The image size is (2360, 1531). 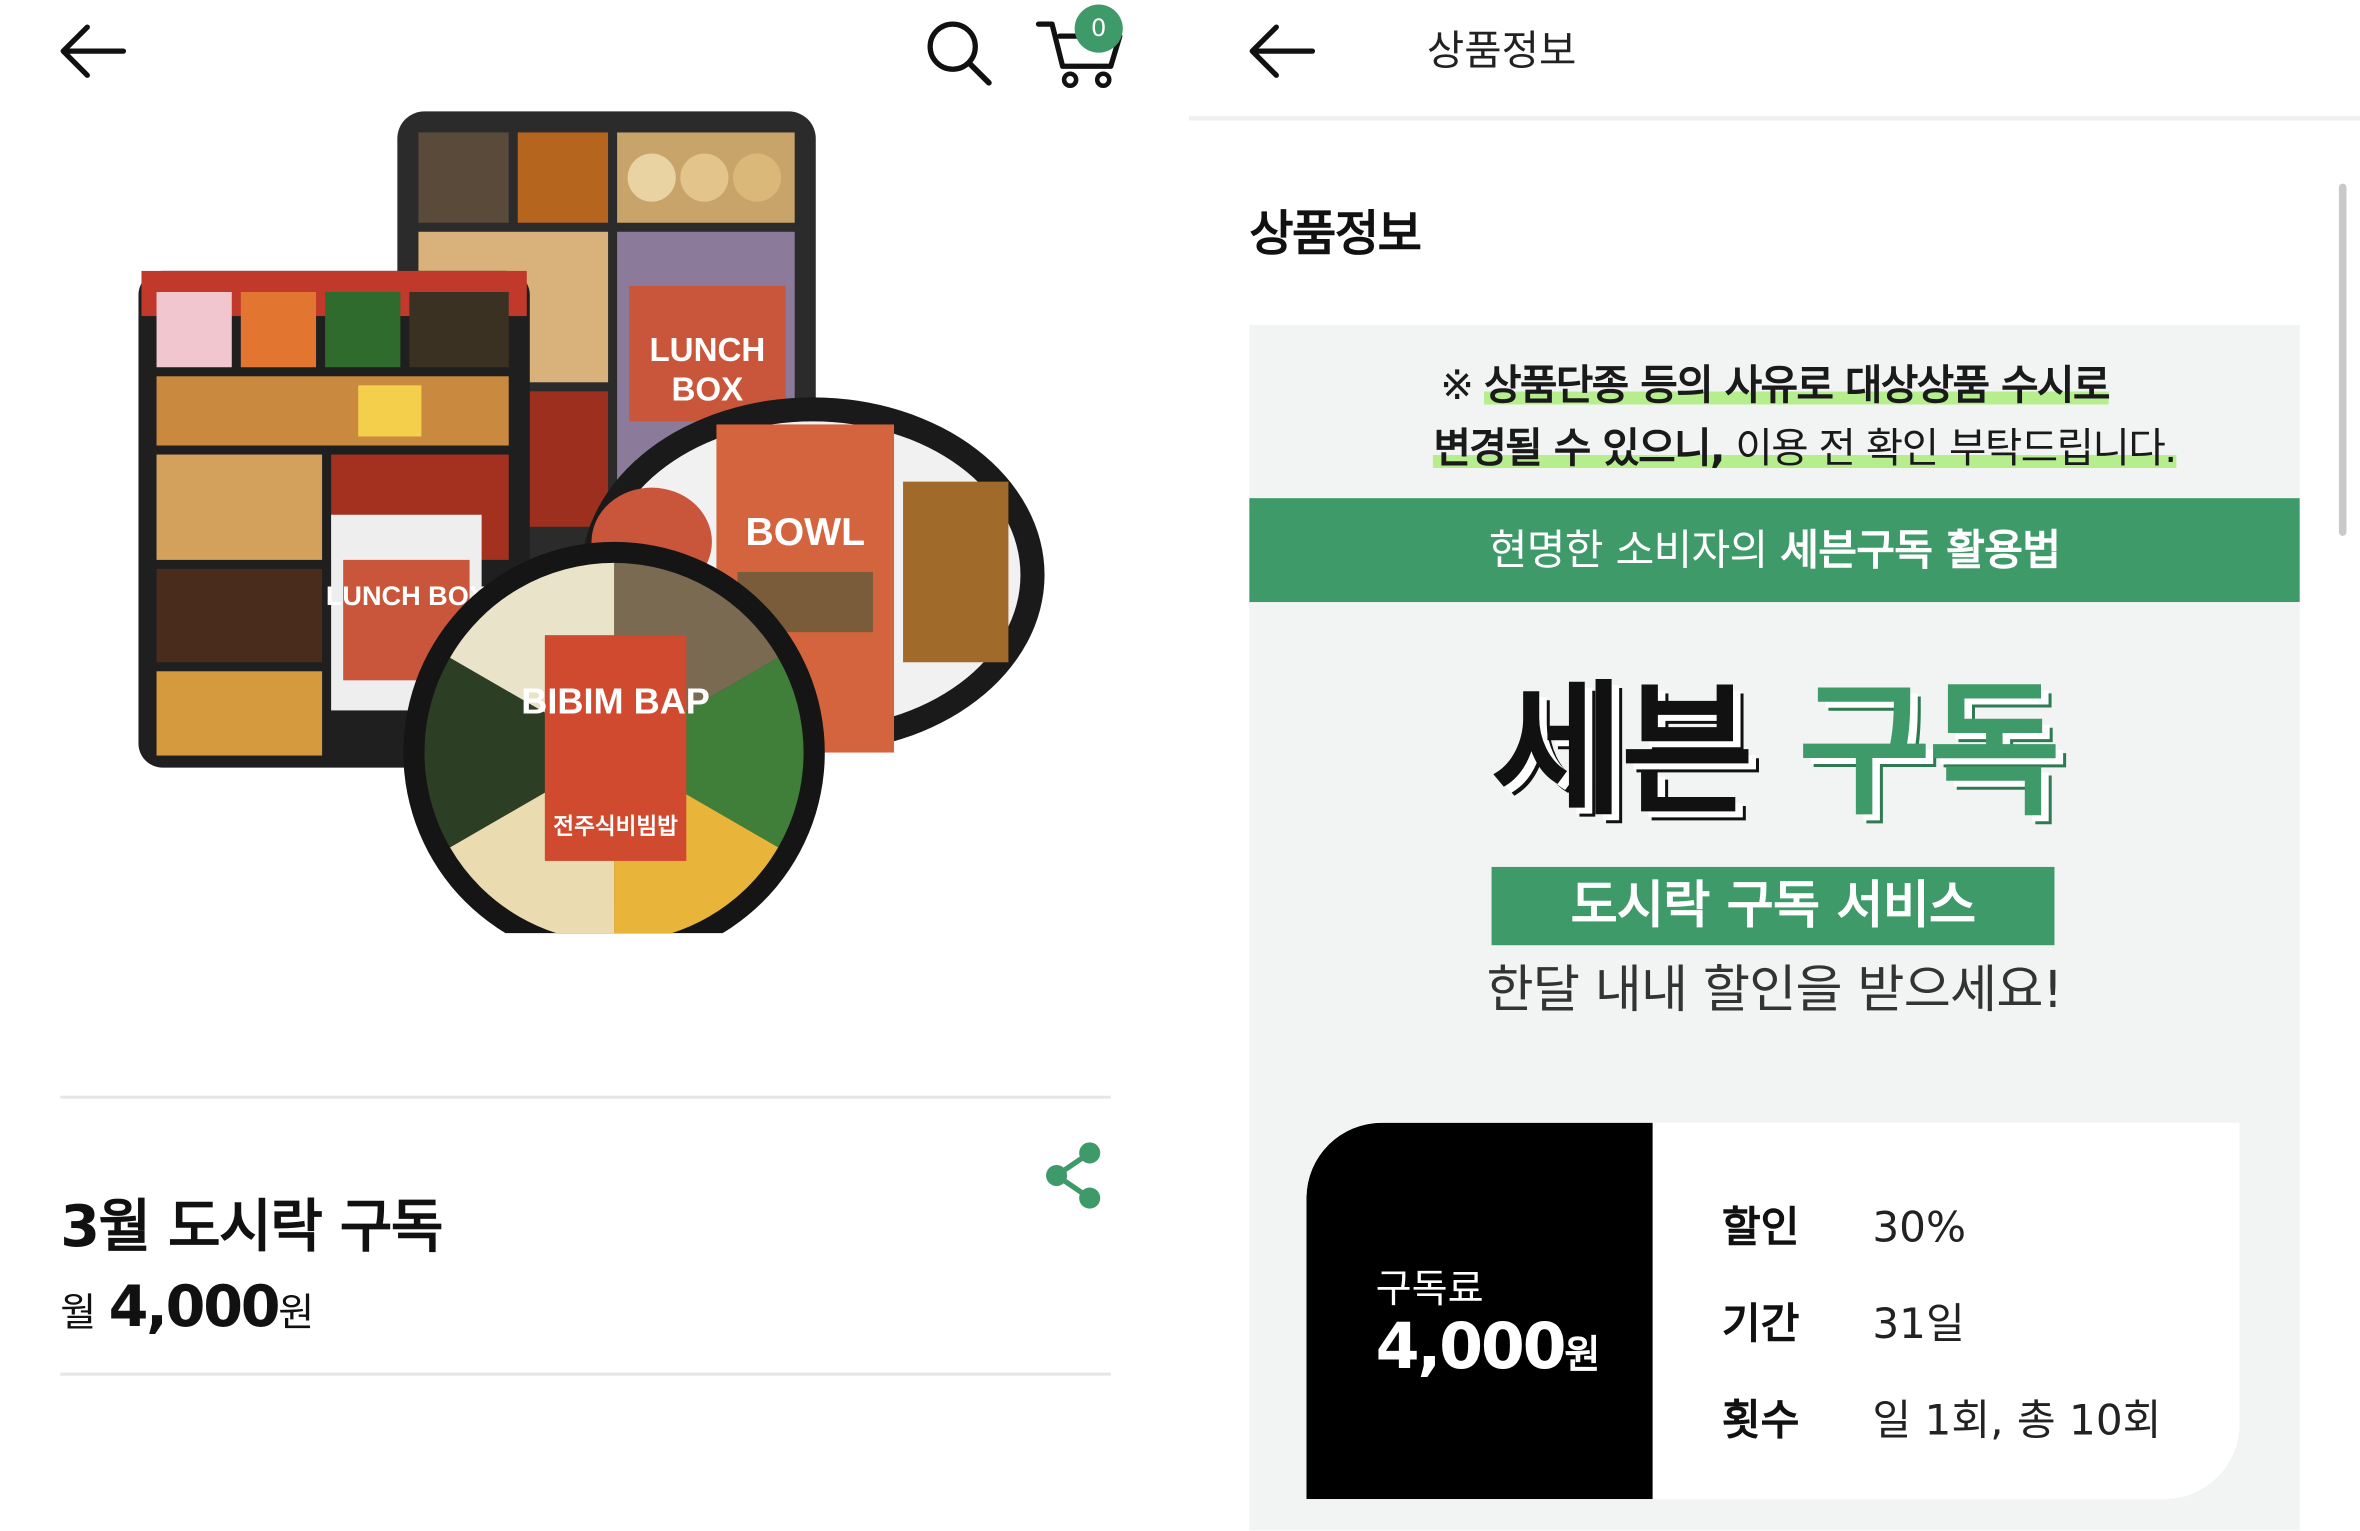 I want to click on bibimbap-name: 전주식비빔밥, so click(x=615, y=827).